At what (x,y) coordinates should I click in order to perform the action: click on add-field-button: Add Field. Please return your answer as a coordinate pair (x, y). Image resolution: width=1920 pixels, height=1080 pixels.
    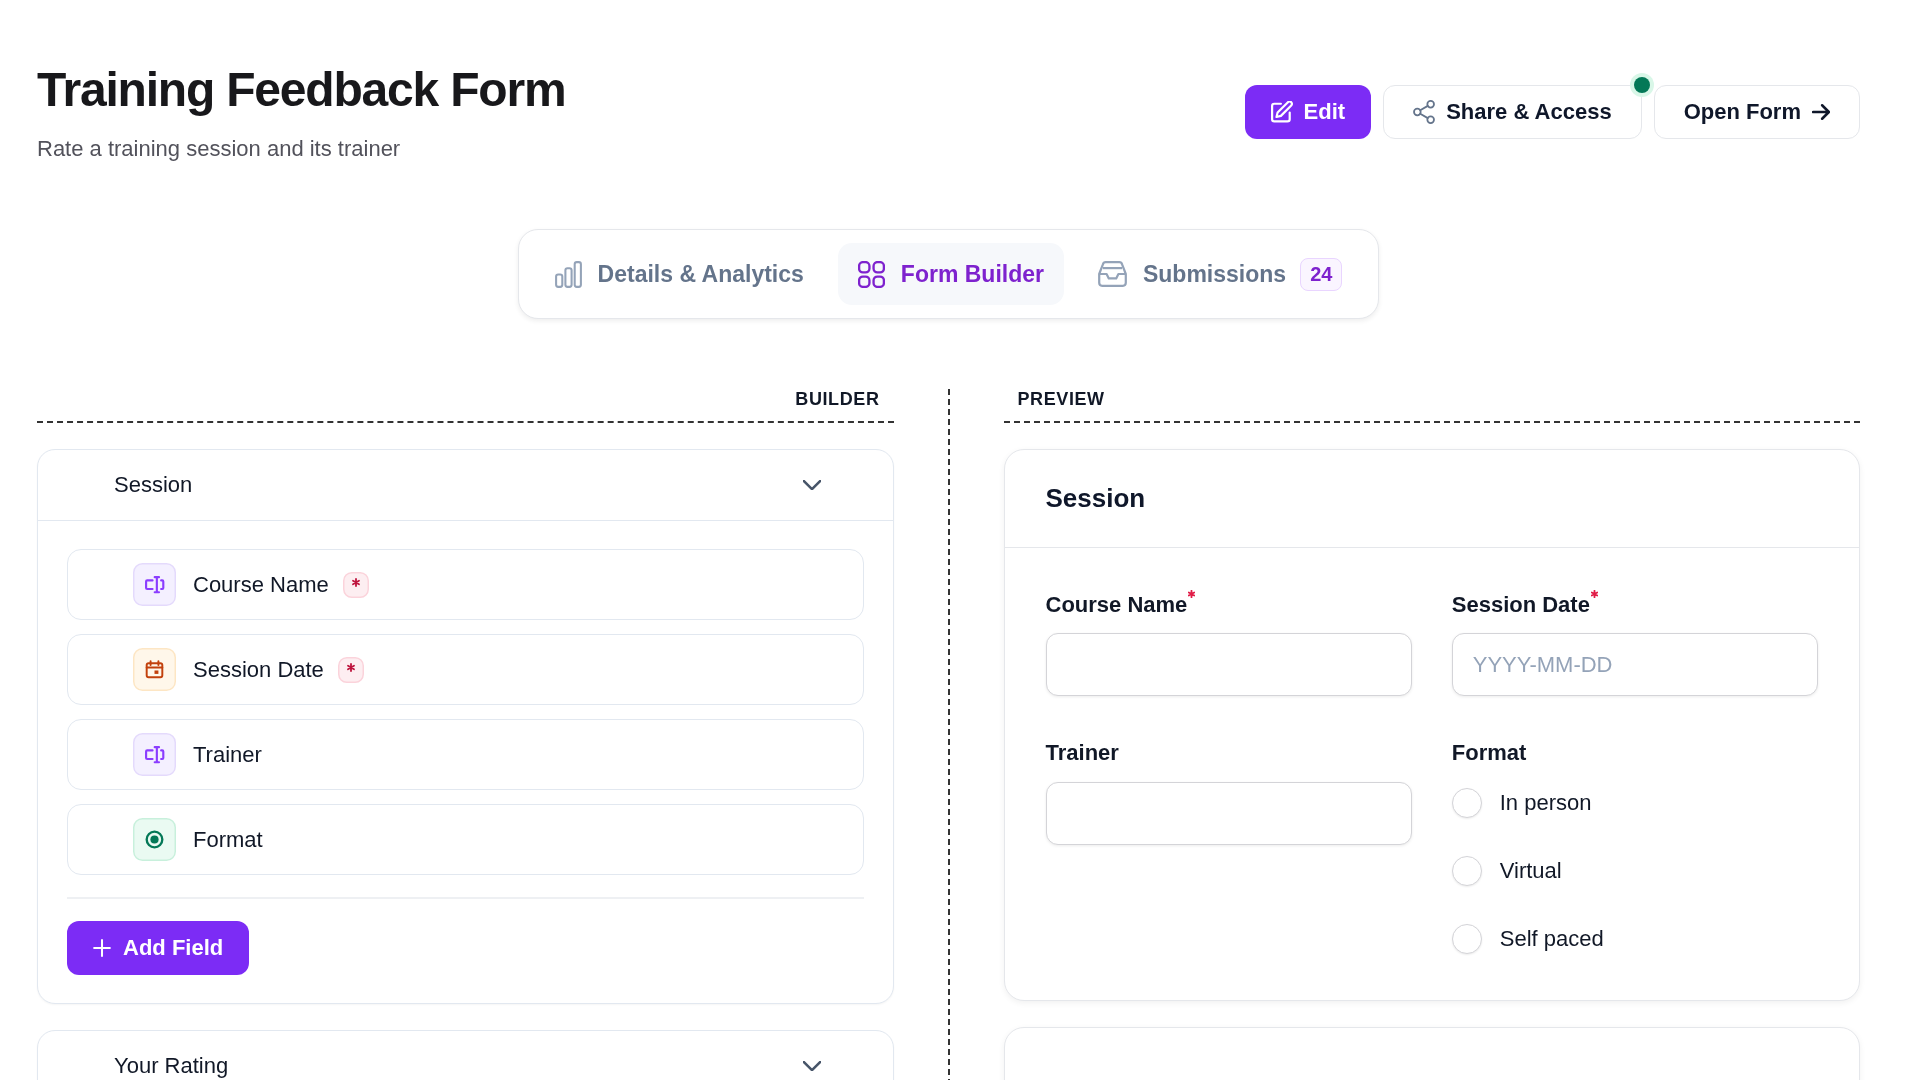
    Looking at the image, I should click on (158, 947).